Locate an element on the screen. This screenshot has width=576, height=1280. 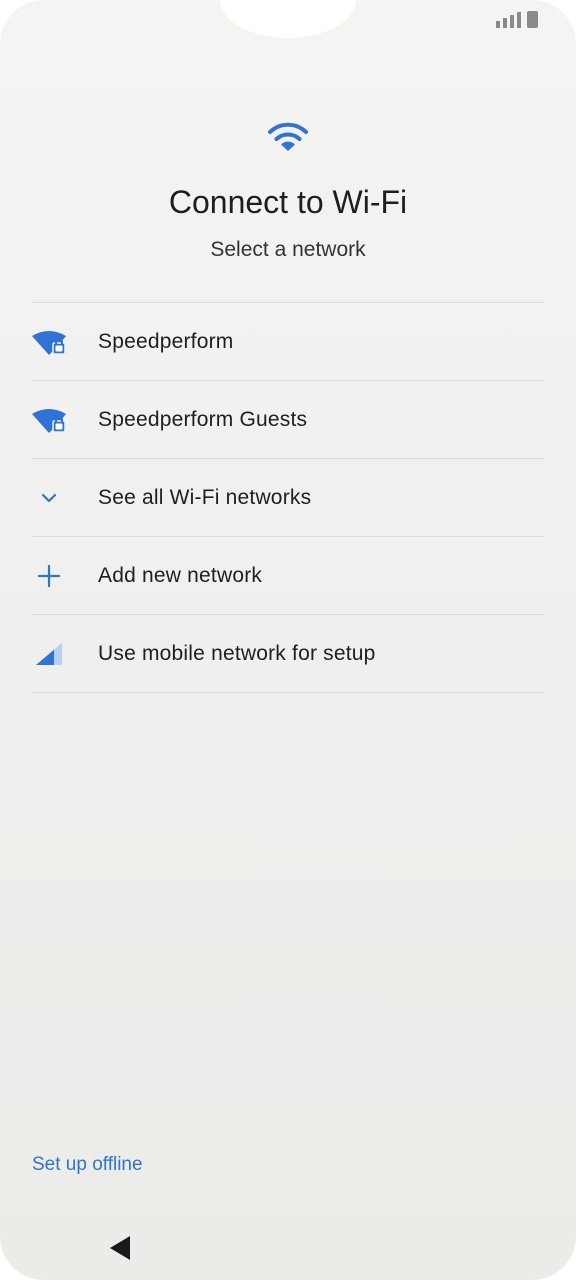
status-bar is located at coordinates (517, 18).